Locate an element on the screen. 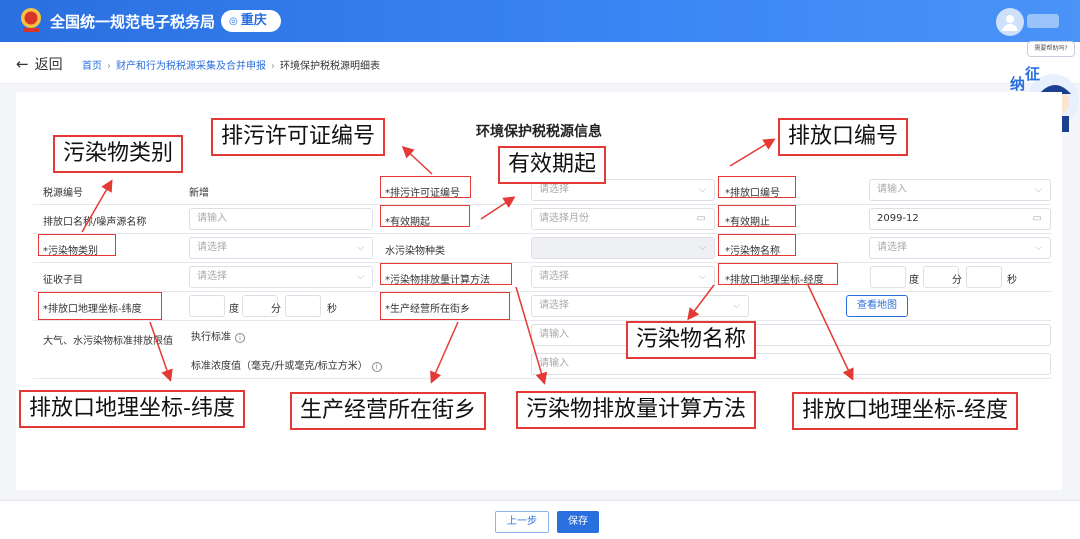 This screenshot has width=1080, height=539. arrow-left-icon: ← is located at coordinates (22, 64).